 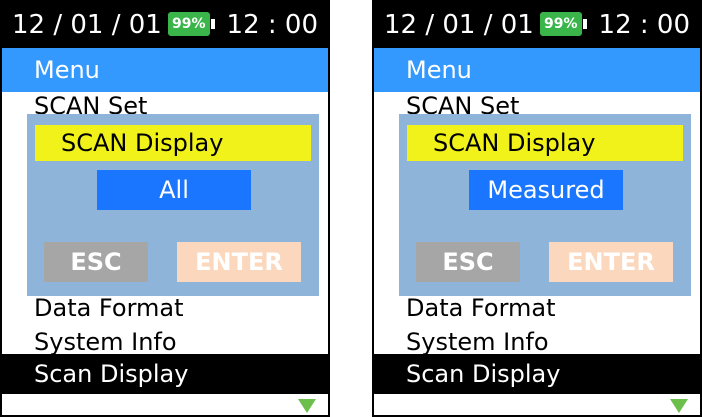 What do you see at coordinates (546, 190) in the screenshot?
I see `dialog-value-selector: Measured` at bounding box center [546, 190].